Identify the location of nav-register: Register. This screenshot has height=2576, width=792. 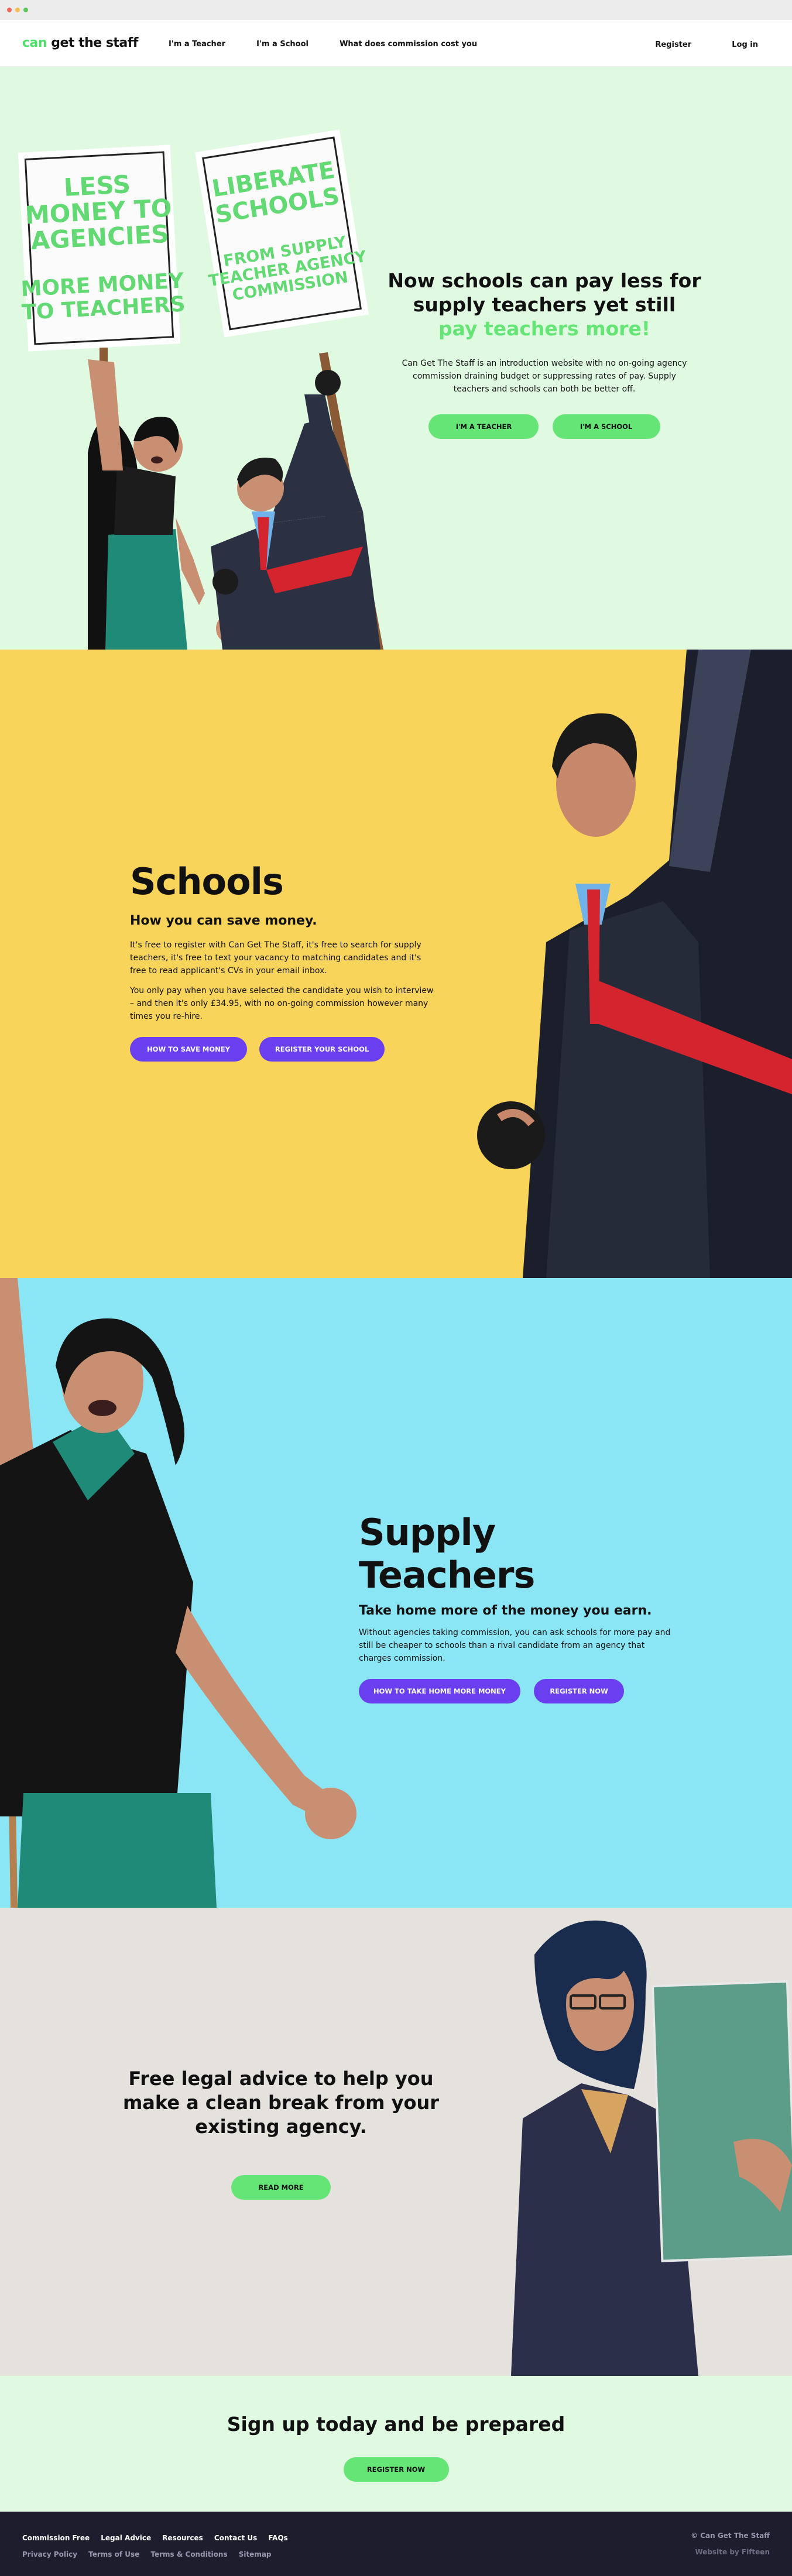
(673, 44).